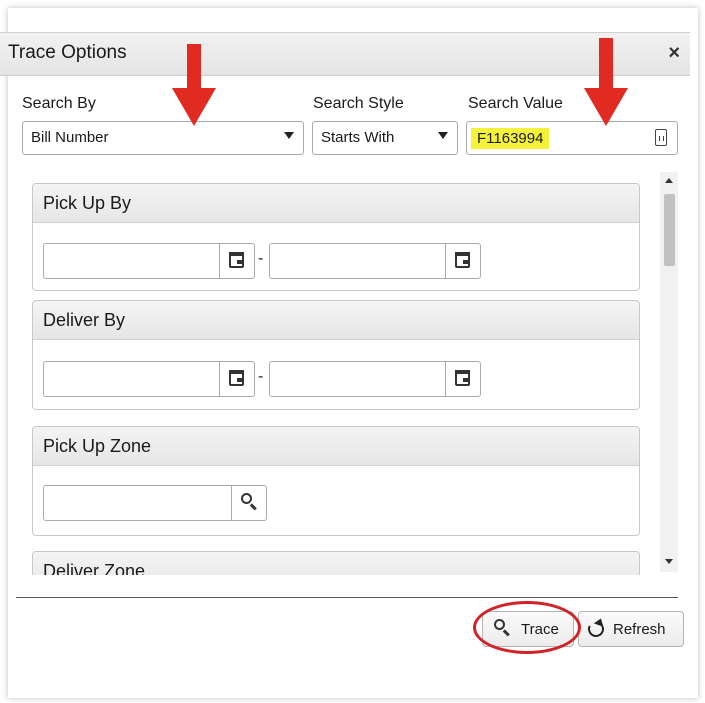 The height and width of the screenshot is (703, 705). I want to click on refresh-button-label: Refresh, so click(639, 629).